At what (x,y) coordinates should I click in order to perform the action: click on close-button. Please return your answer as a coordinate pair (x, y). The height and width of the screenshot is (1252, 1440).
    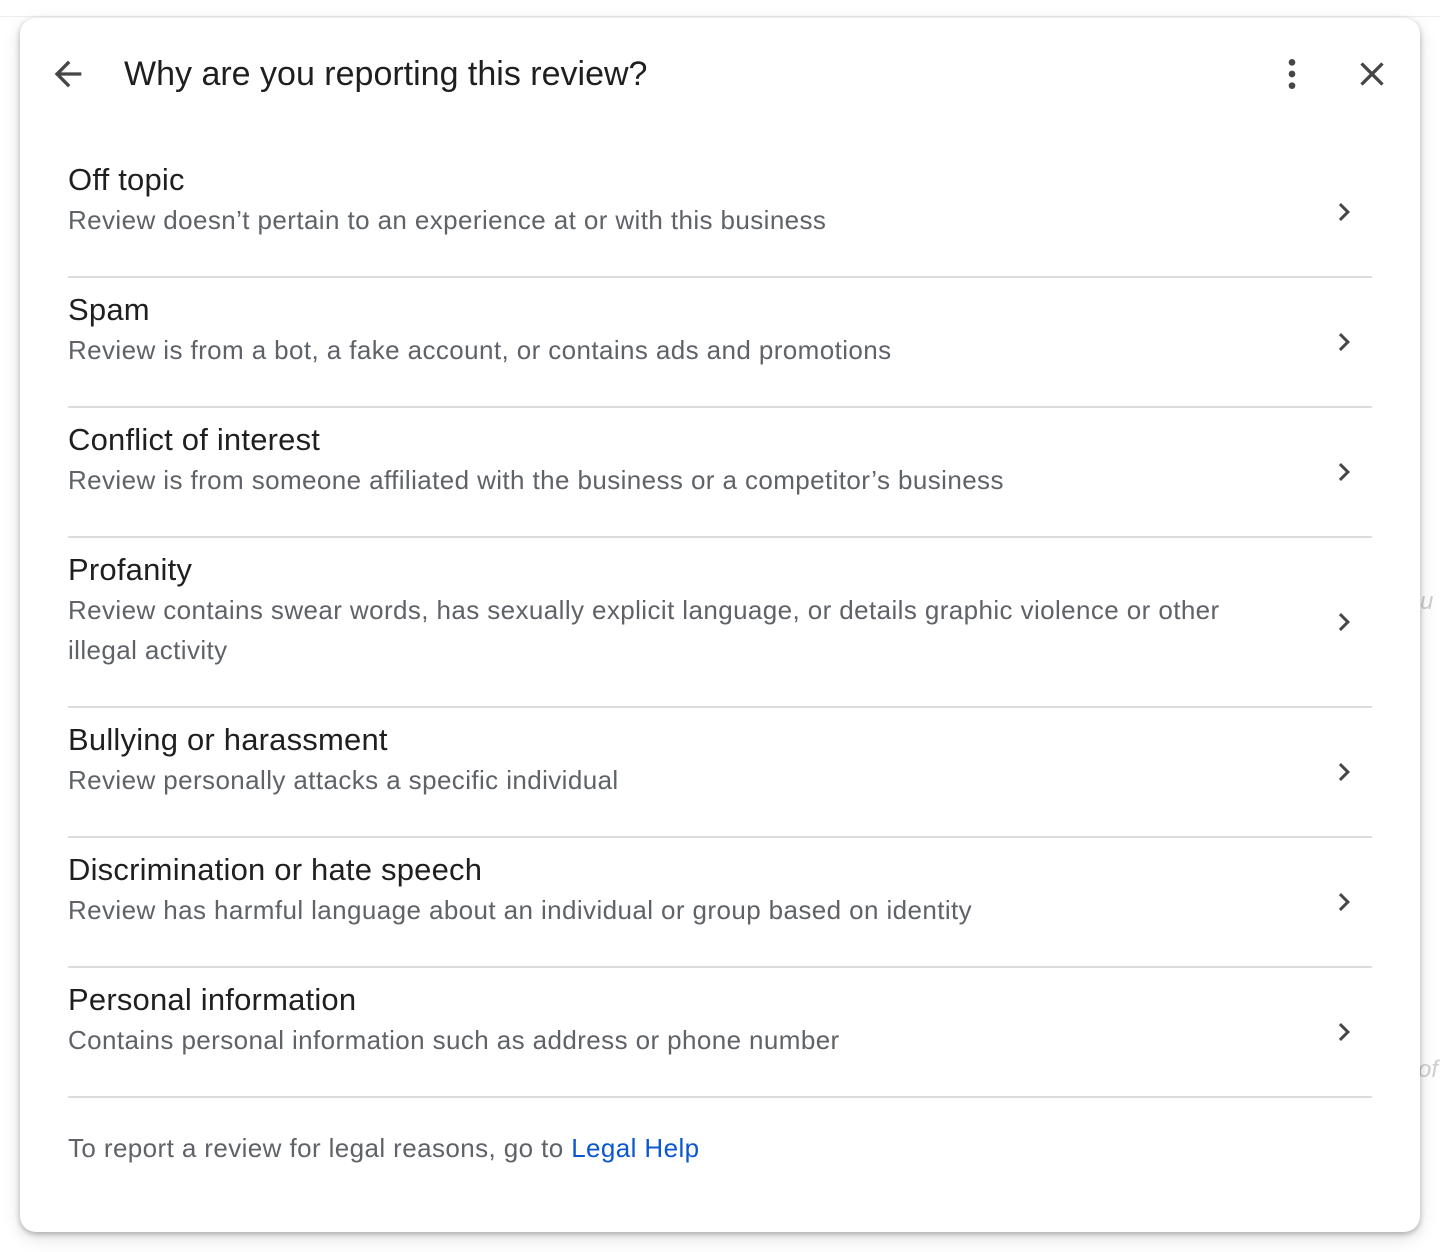
    Looking at the image, I should click on (1372, 74).